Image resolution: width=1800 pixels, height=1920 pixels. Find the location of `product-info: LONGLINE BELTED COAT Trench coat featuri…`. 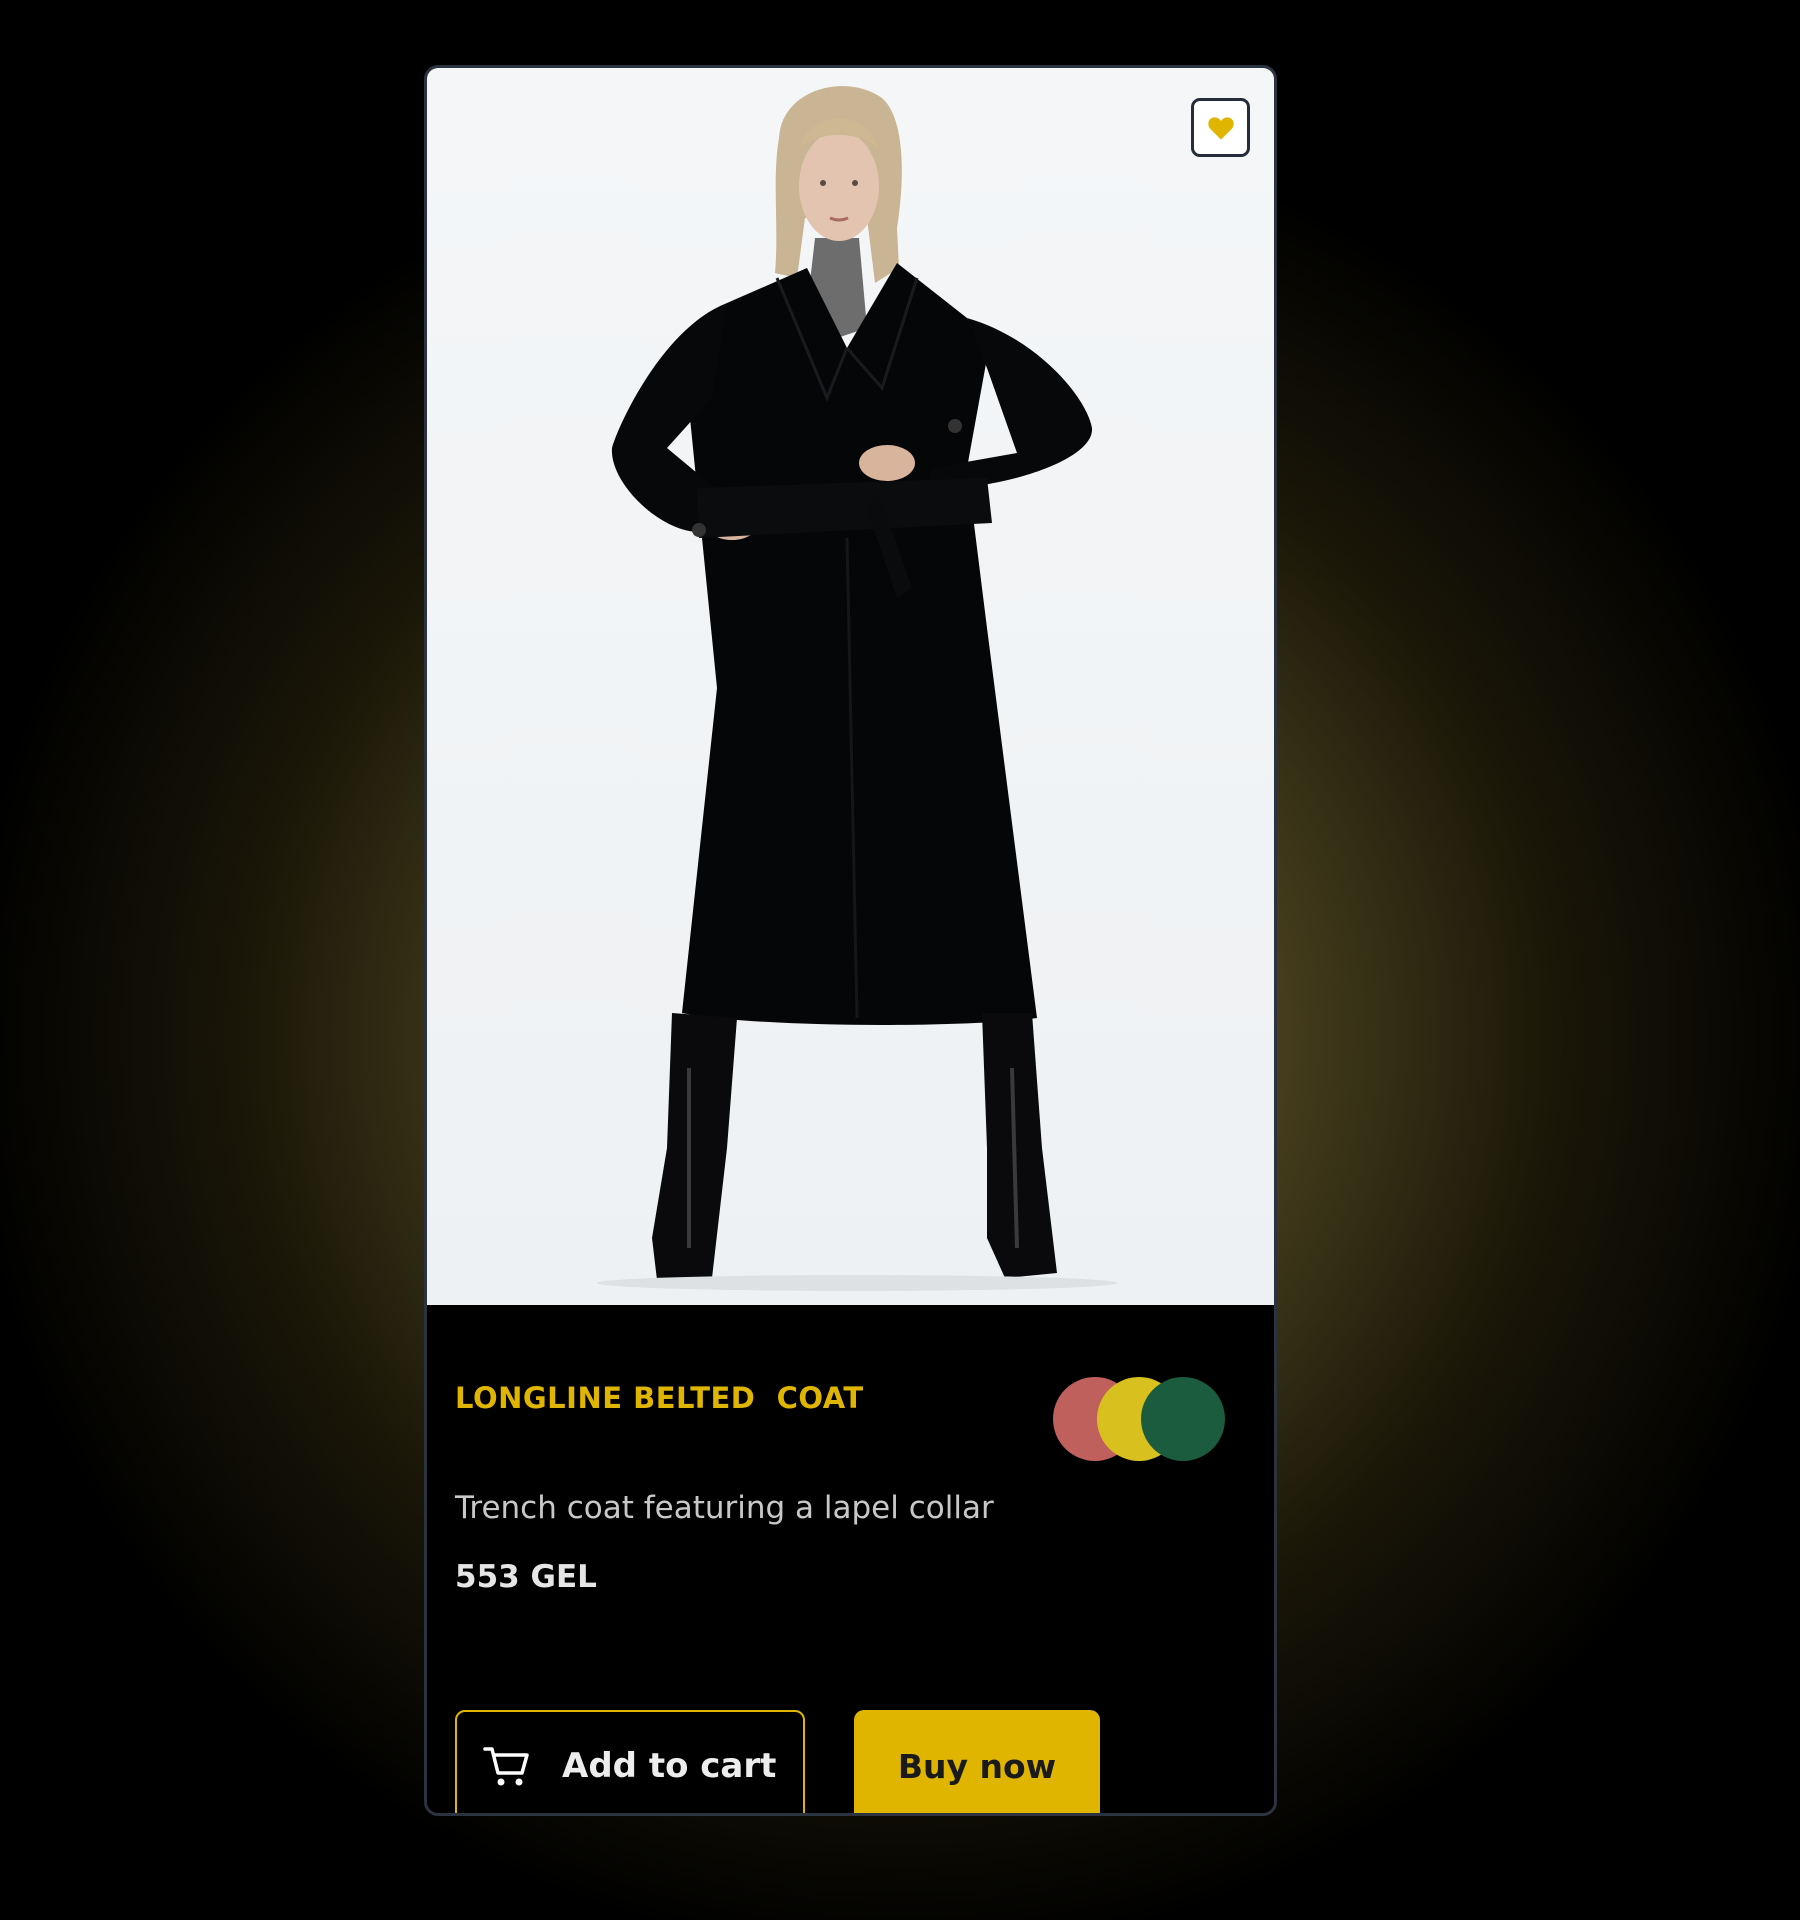

product-info: LONGLINE BELTED COAT Trench coat featuri… is located at coordinates (850, 1559).